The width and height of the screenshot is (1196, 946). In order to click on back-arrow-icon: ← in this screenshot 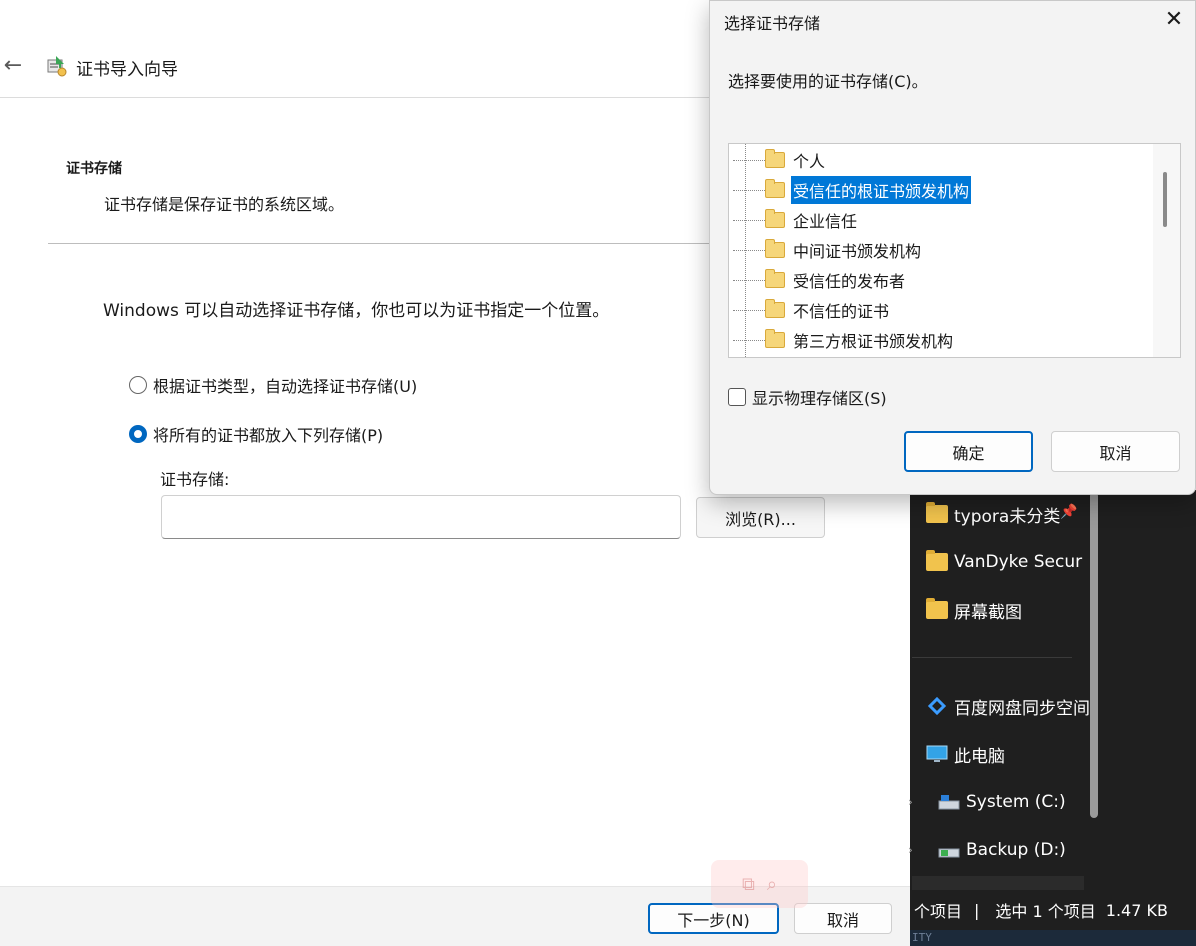, I will do `click(13, 66)`.